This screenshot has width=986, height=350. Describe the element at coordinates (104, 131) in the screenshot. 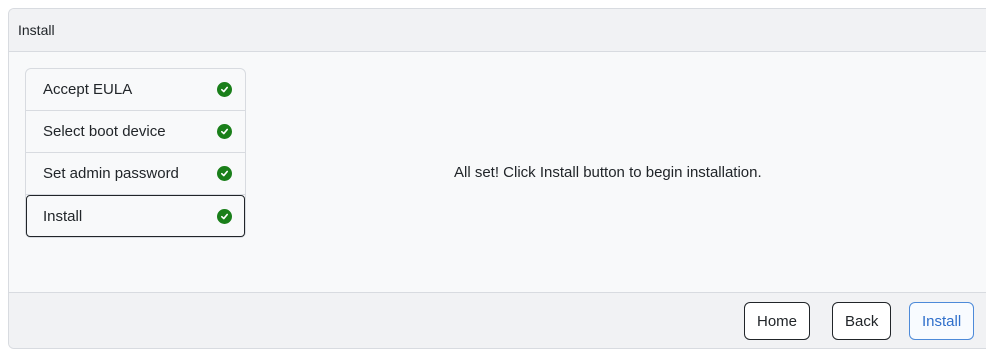

I see `step-label: Select boot device` at that location.